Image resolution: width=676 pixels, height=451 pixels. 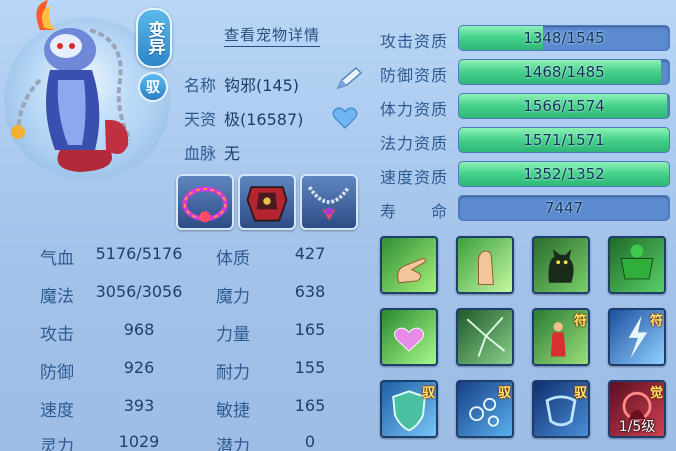 I want to click on equipment-armor-icon, so click(x=267, y=204).